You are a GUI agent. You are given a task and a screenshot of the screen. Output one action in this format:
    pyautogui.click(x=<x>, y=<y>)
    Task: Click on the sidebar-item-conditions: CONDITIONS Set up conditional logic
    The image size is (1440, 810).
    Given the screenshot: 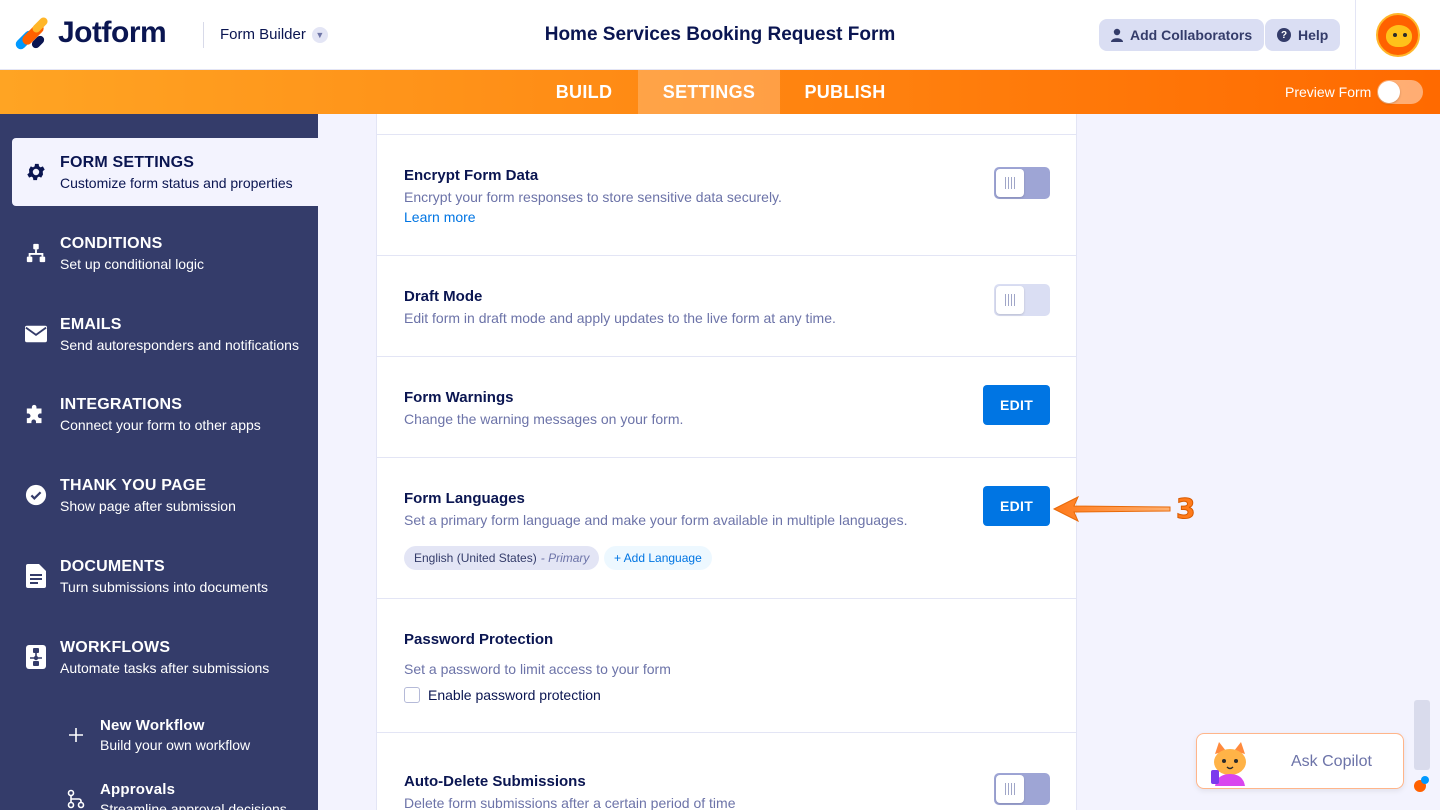 What is the action you would take?
    pyautogui.click(x=165, y=253)
    